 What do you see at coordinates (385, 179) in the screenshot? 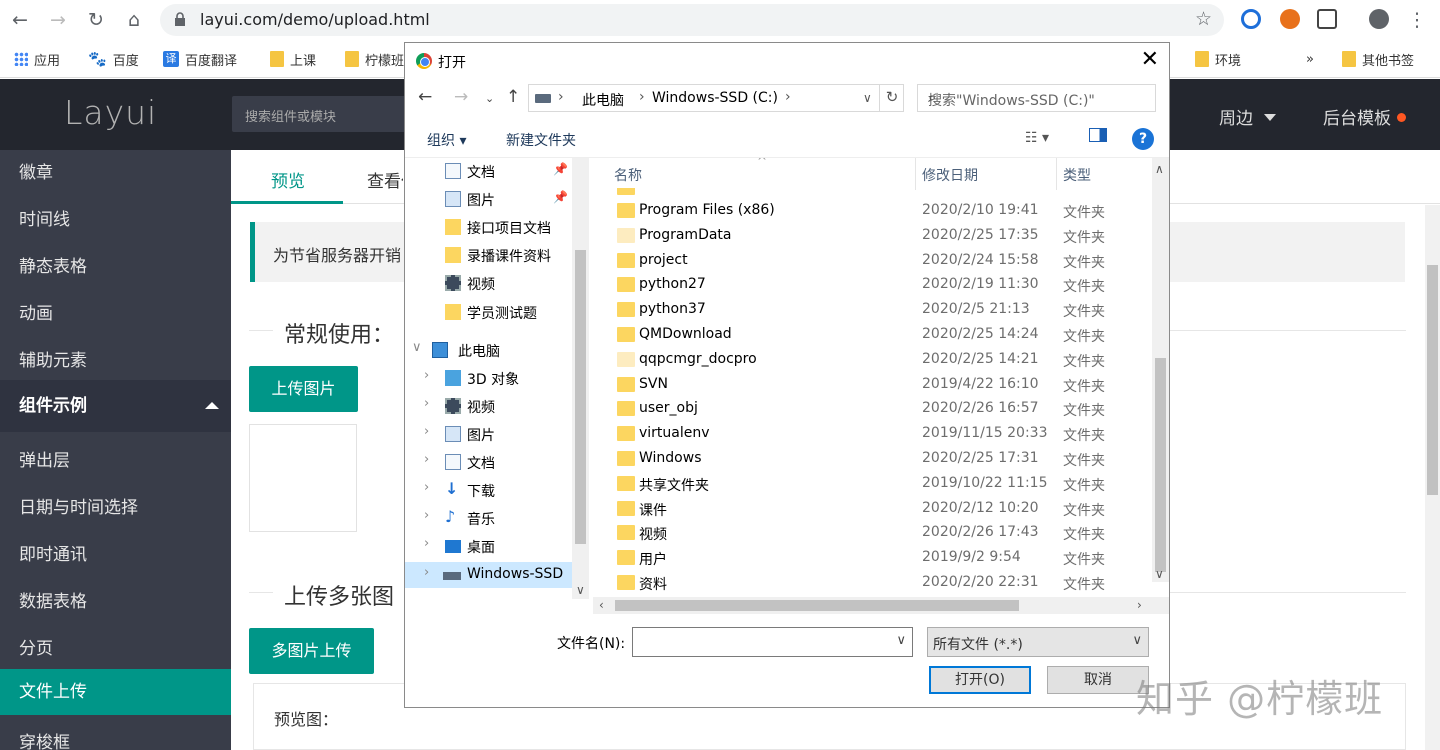
I see `tab-view-code: 查看代码` at bounding box center [385, 179].